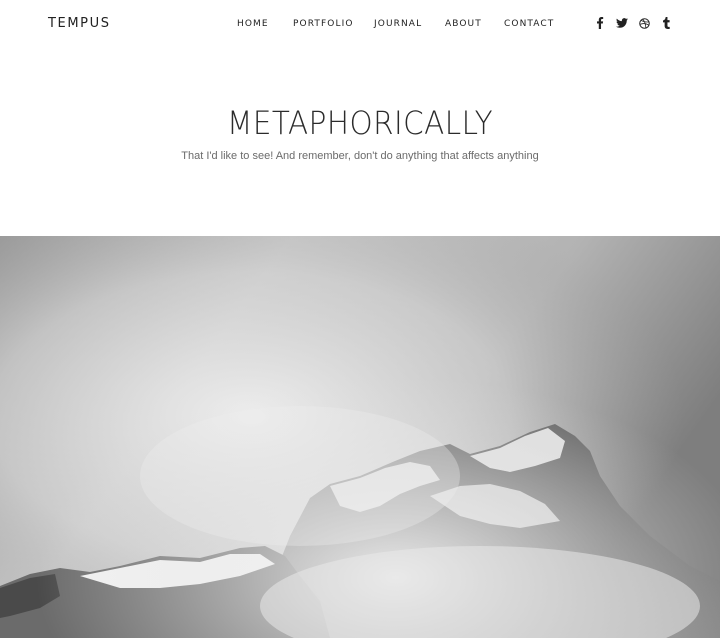  Describe the element at coordinates (409, 24) in the screenshot. I see `nav-item-journal: JOURNAL` at that location.